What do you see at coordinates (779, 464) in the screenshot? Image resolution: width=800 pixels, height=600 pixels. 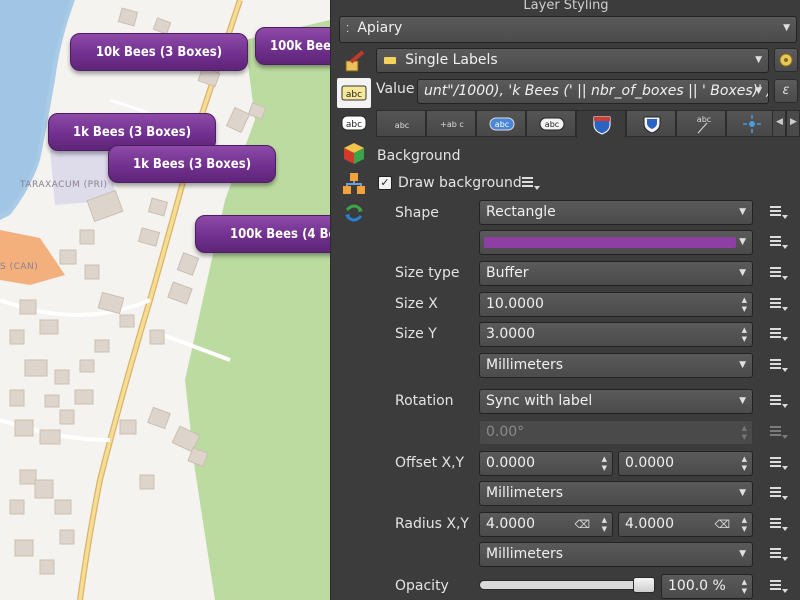 I see `offset-override-button` at bounding box center [779, 464].